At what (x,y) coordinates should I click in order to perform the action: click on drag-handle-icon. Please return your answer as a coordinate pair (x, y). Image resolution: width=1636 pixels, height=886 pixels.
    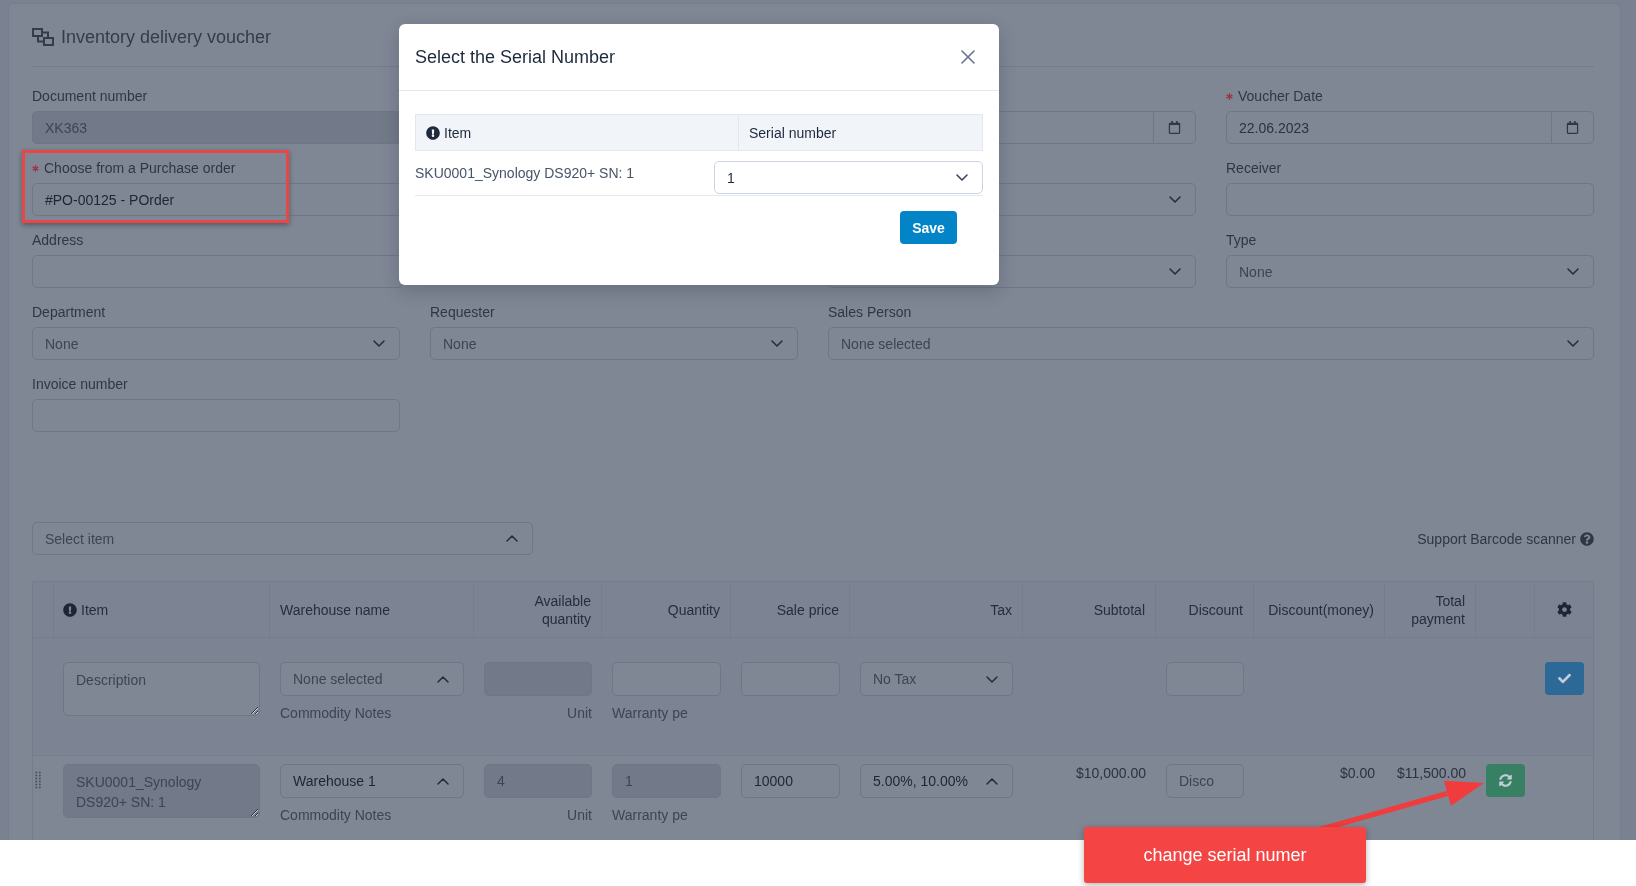
    Looking at the image, I should click on (38, 780).